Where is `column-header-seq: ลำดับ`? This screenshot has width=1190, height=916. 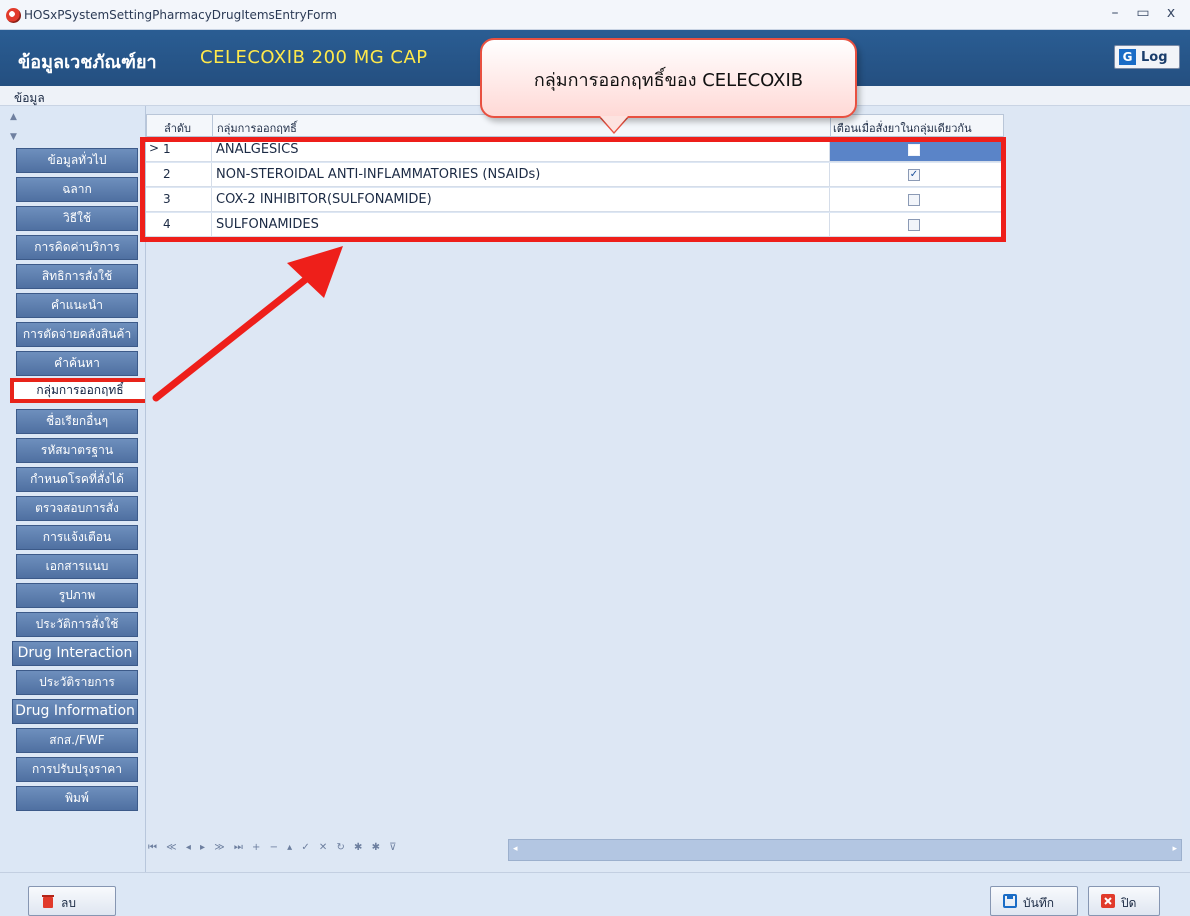 column-header-seq: ลำดับ is located at coordinates (177, 128).